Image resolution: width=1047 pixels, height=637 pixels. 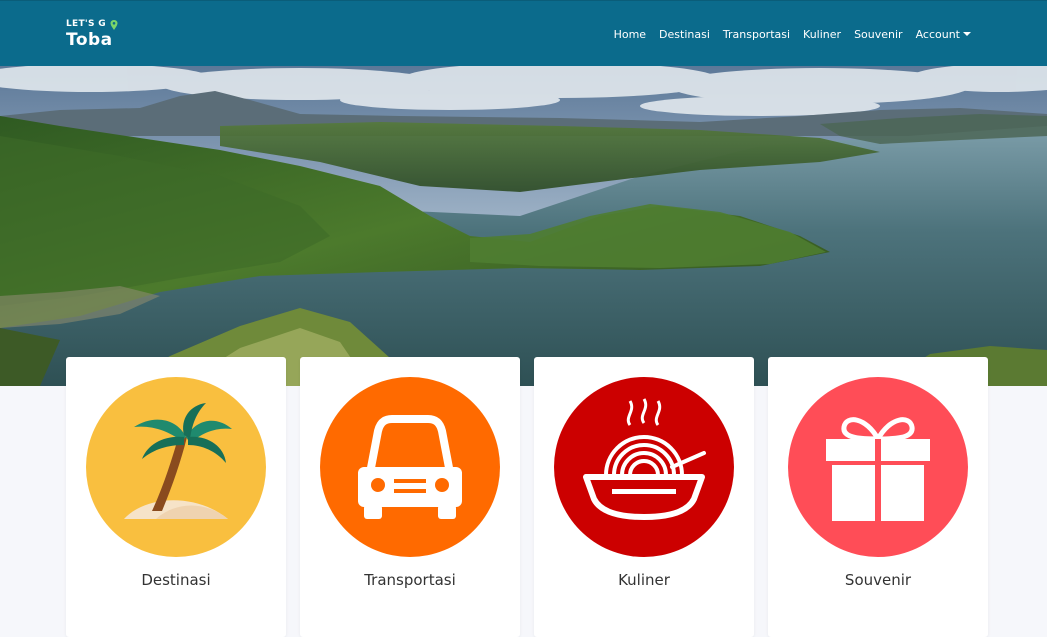 I want to click on nav-item-destinasi: Destinasi, so click(x=684, y=34).